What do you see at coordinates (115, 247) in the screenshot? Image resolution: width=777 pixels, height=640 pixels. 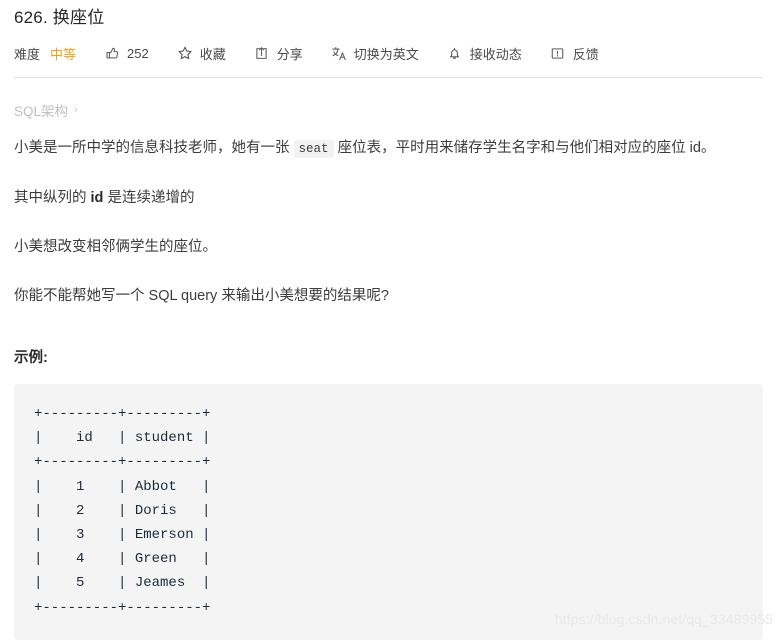 I see `description-paragraph-3: 小美想改变相邻俩学生的座位。` at bounding box center [115, 247].